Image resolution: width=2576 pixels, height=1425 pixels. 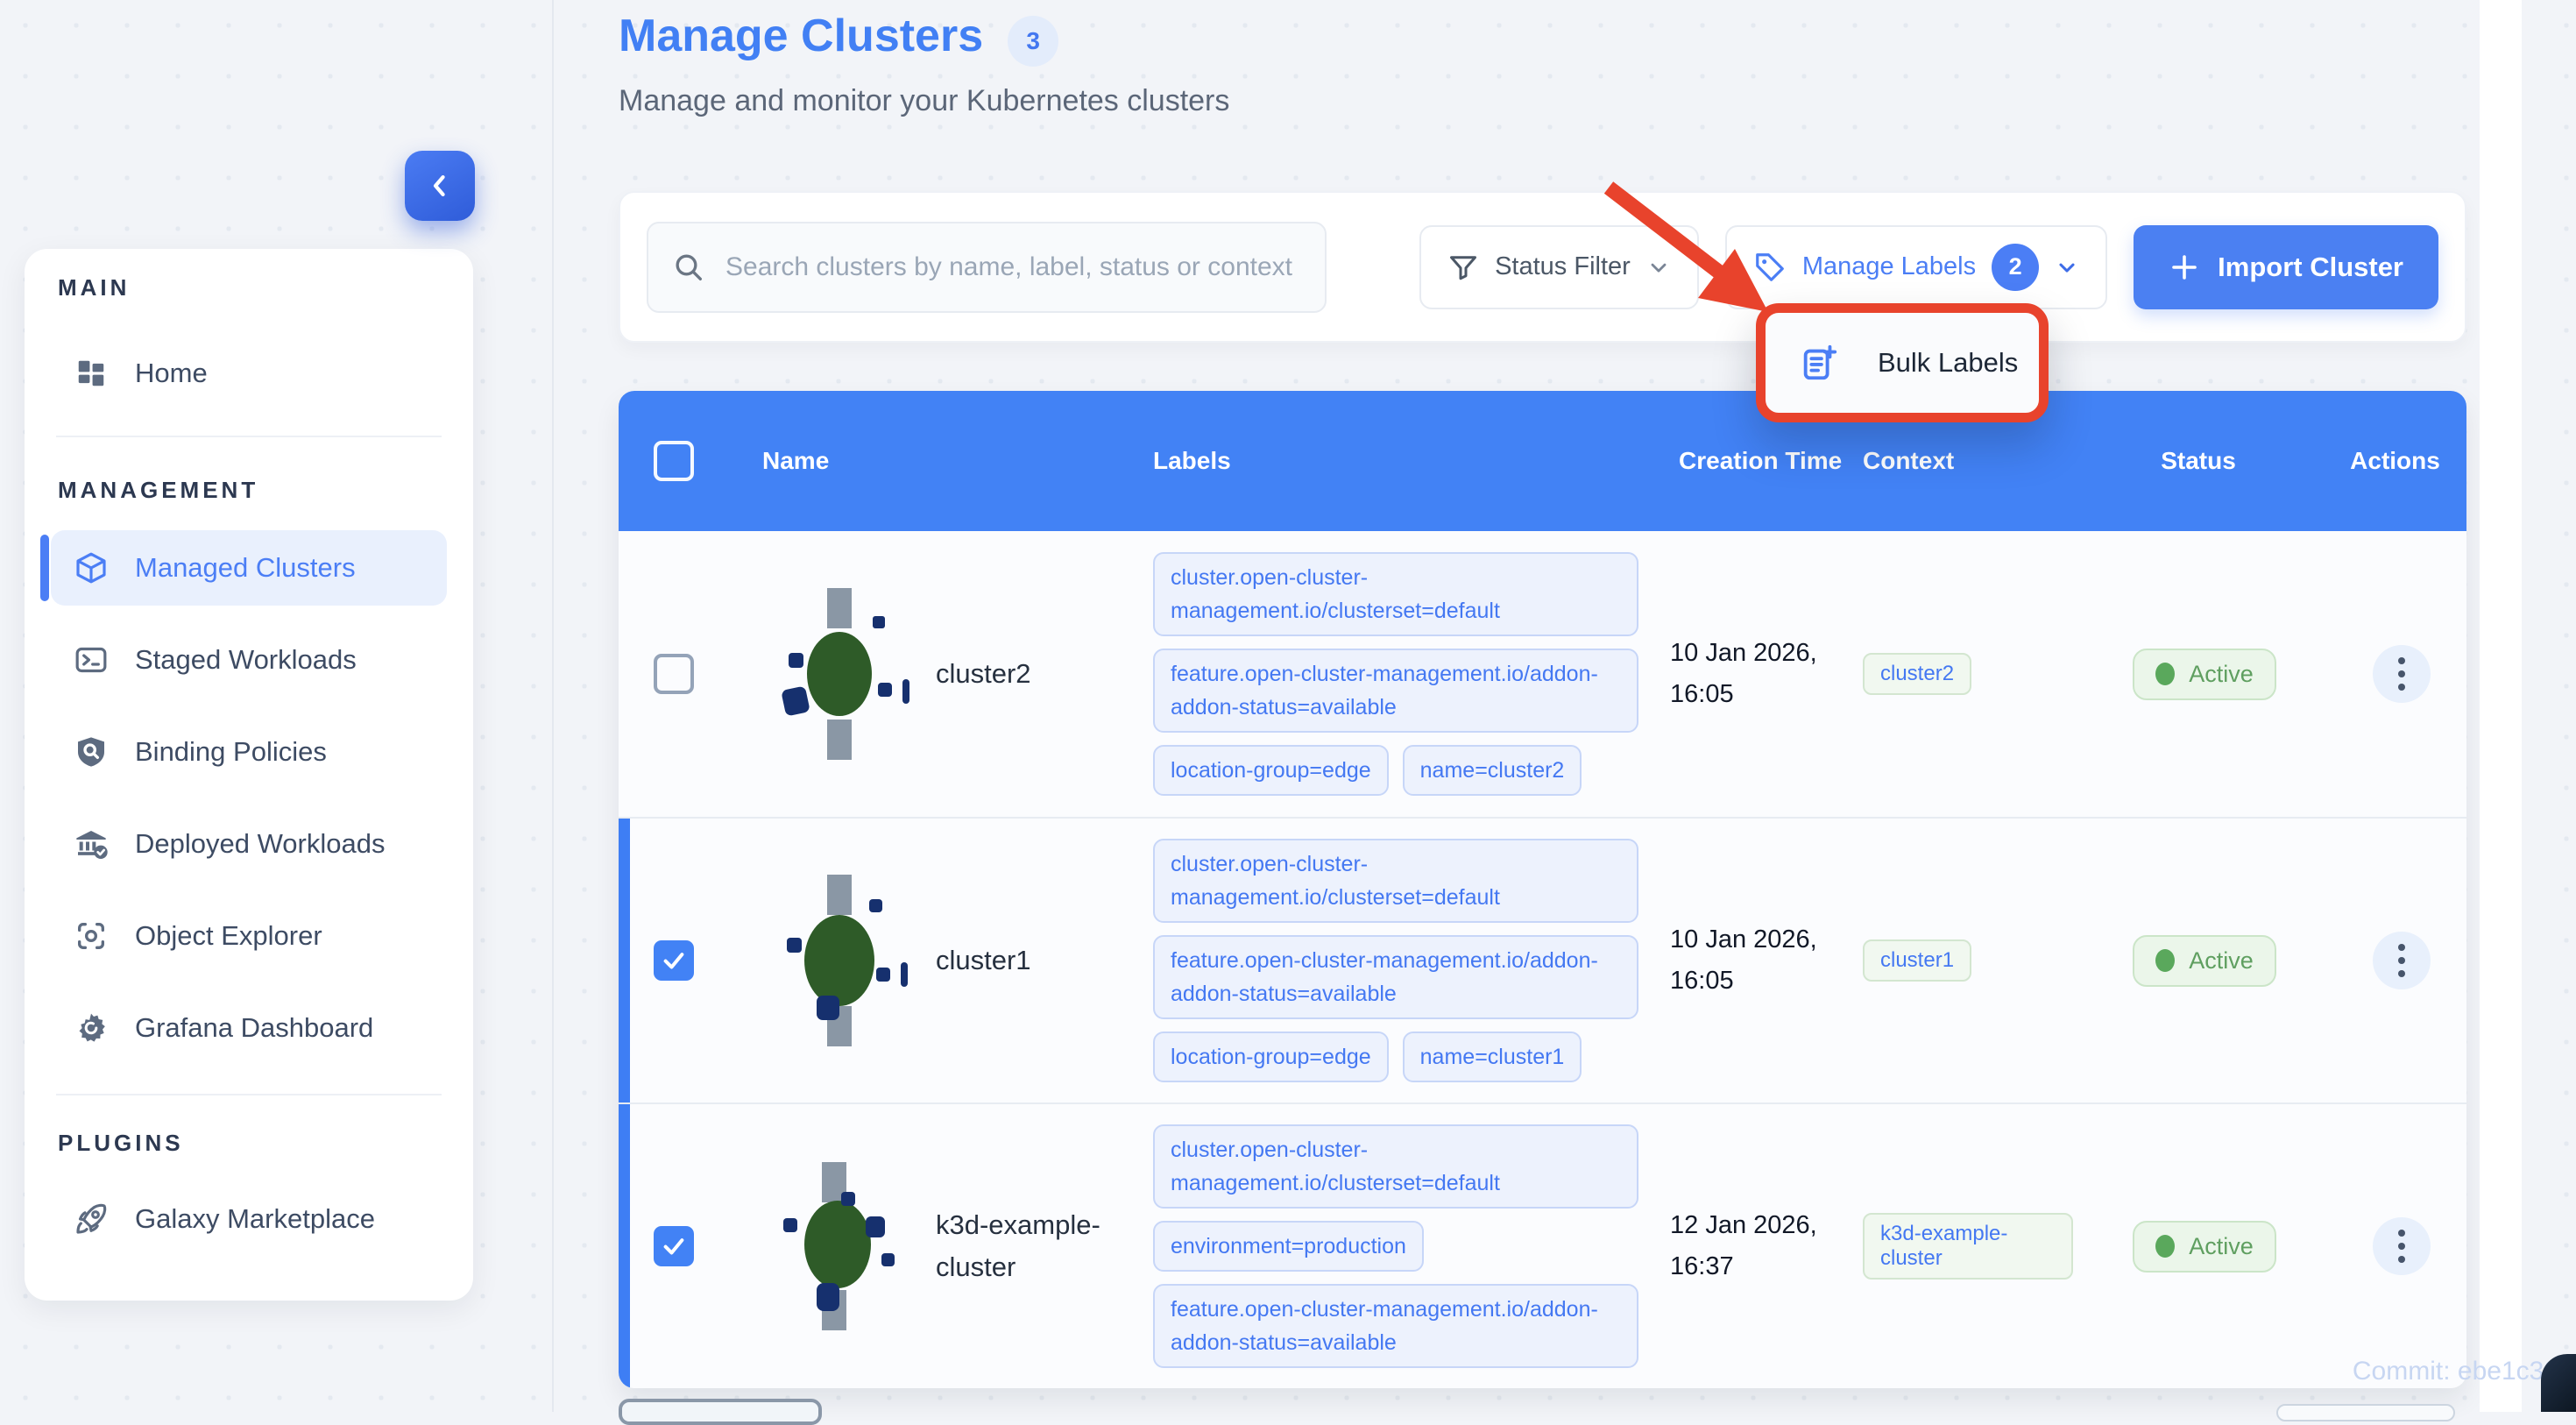 I want to click on context-chip: cluster2, so click(x=1917, y=674).